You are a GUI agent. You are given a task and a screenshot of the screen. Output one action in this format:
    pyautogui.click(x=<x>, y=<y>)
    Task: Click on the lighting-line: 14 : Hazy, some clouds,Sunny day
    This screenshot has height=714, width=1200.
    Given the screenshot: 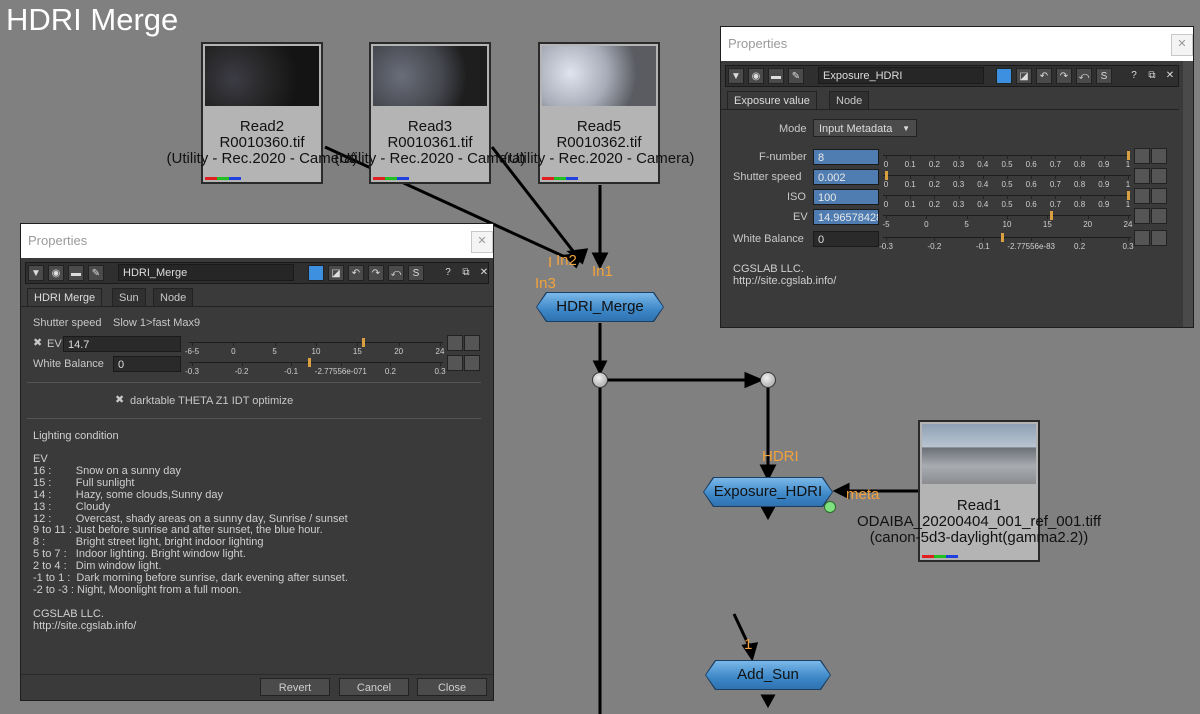 What is the action you would take?
    pyautogui.click(x=128, y=494)
    